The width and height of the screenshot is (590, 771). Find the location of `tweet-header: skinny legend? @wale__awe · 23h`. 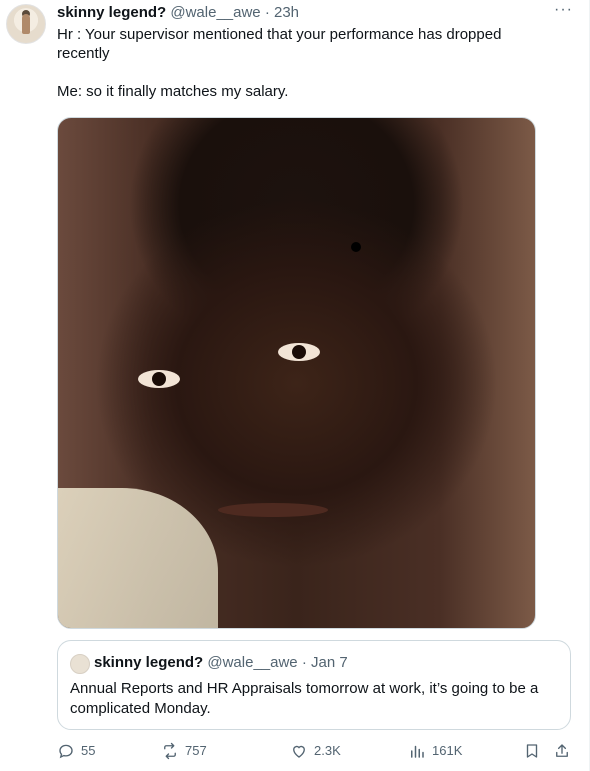

tweet-header: skinny legend? @wale__awe · 23h is located at coordinates (178, 13).